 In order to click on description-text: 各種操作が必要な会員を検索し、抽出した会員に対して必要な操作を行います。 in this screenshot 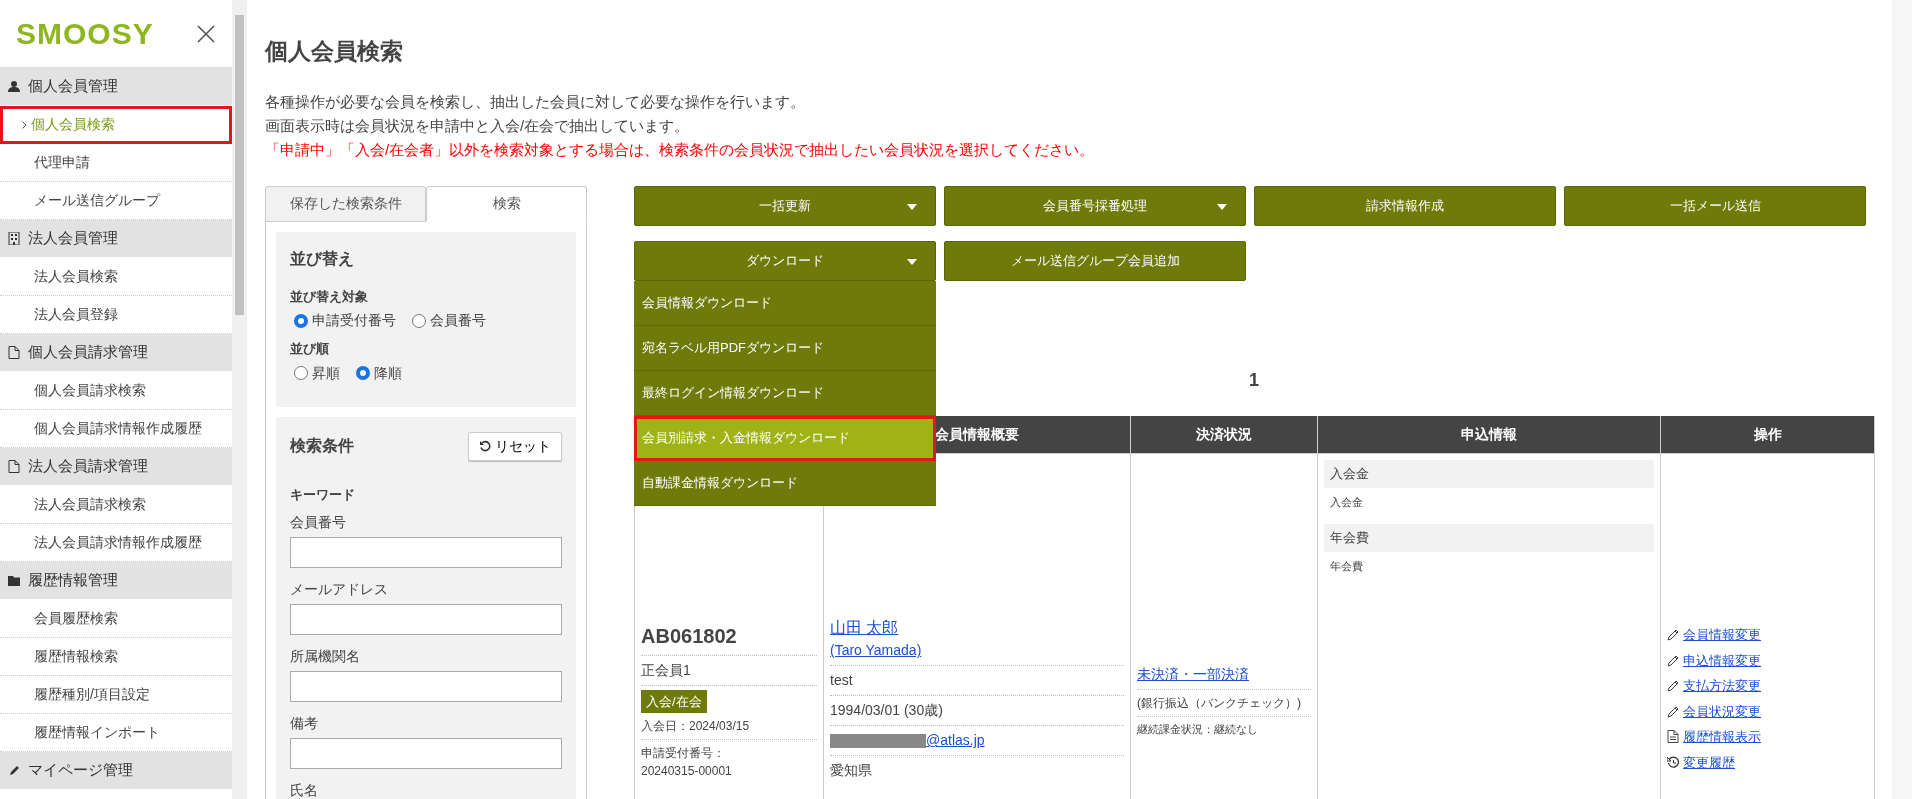, I will do `click(535, 101)`.